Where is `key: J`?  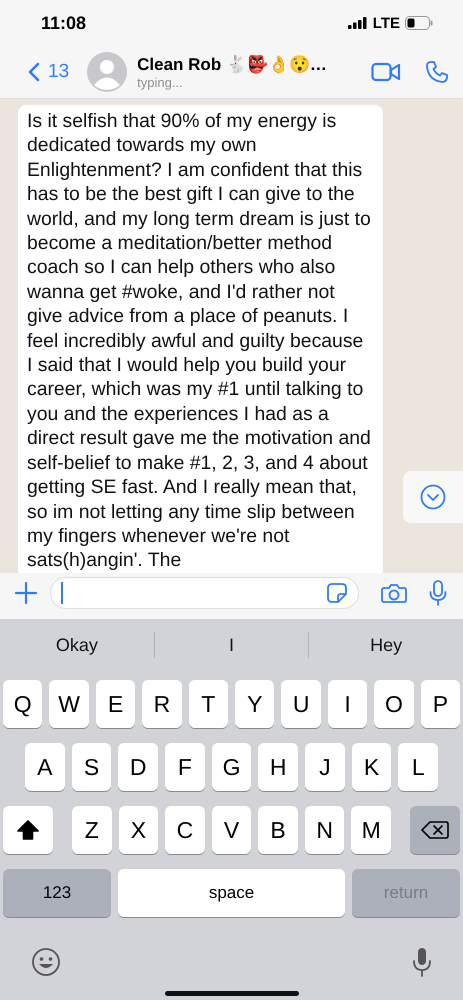 key: J is located at coordinates (325, 767).